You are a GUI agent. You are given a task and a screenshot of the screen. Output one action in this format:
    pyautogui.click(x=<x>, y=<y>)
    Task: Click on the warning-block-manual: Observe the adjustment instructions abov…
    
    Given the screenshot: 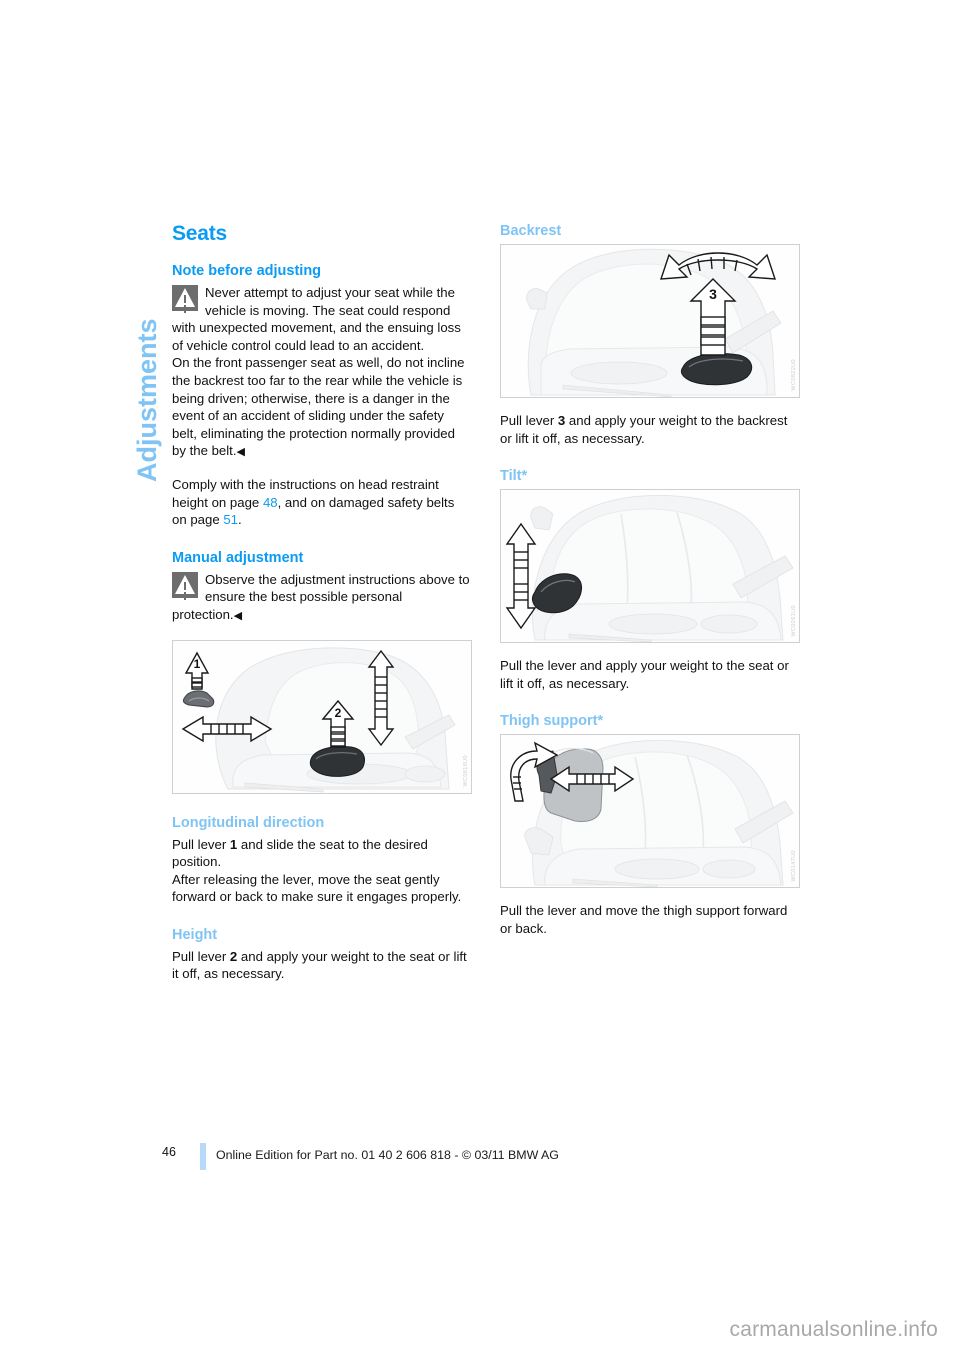 What is the action you would take?
    pyautogui.click(x=322, y=598)
    